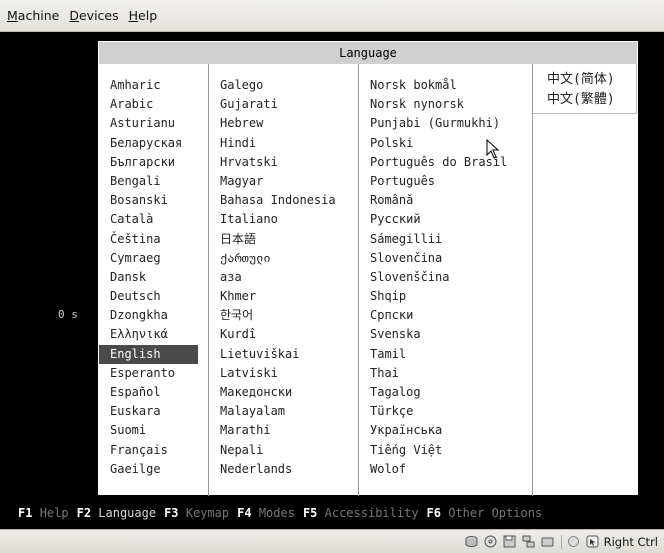 The height and width of the screenshot is (553, 664). Describe the element at coordinates (54, 513) in the screenshot. I see `fkey-help-label: Help` at that location.